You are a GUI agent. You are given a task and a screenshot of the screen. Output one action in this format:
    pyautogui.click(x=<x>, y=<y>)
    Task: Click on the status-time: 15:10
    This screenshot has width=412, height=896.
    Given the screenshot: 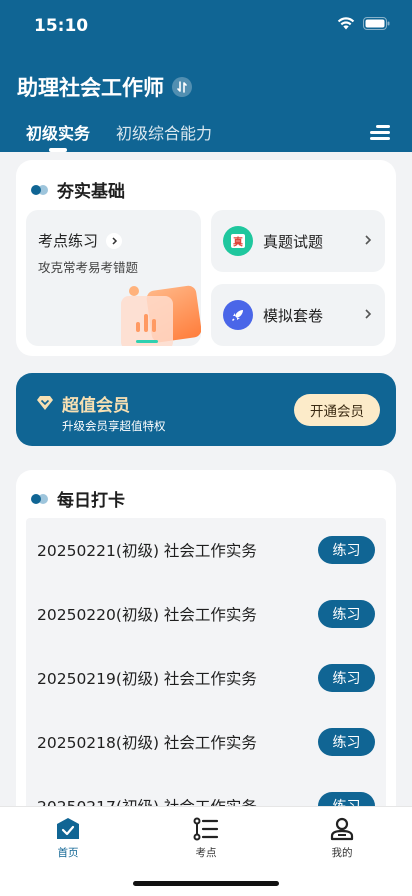 What is the action you would take?
    pyautogui.click(x=61, y=26)
    